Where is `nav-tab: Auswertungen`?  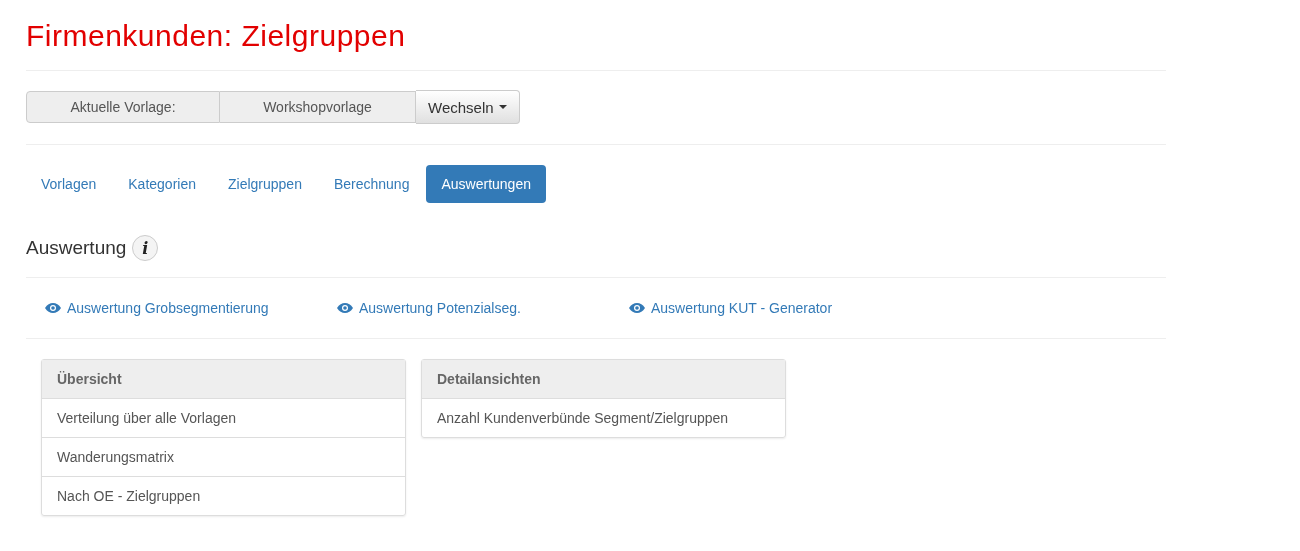 nav-tab: Auswertungen is located at coordinates (486, 184).